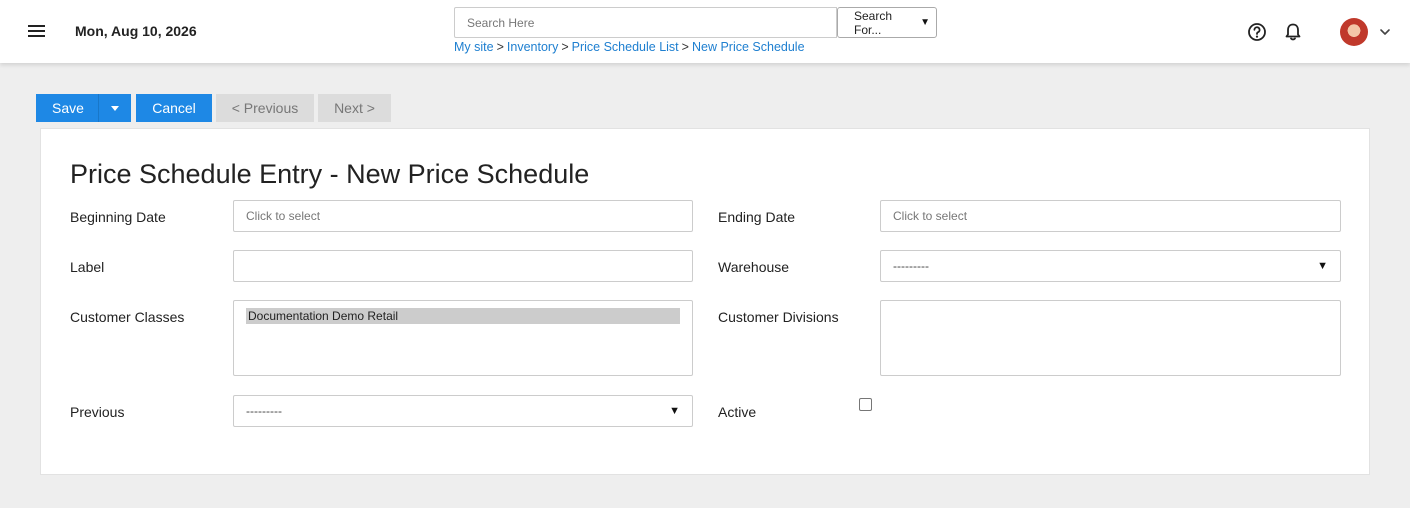 The height and width of the screenshot is (508, 1410). Describe the element at coordinates (1257, 32) in the screenshot. I see `help-icon` at that location.